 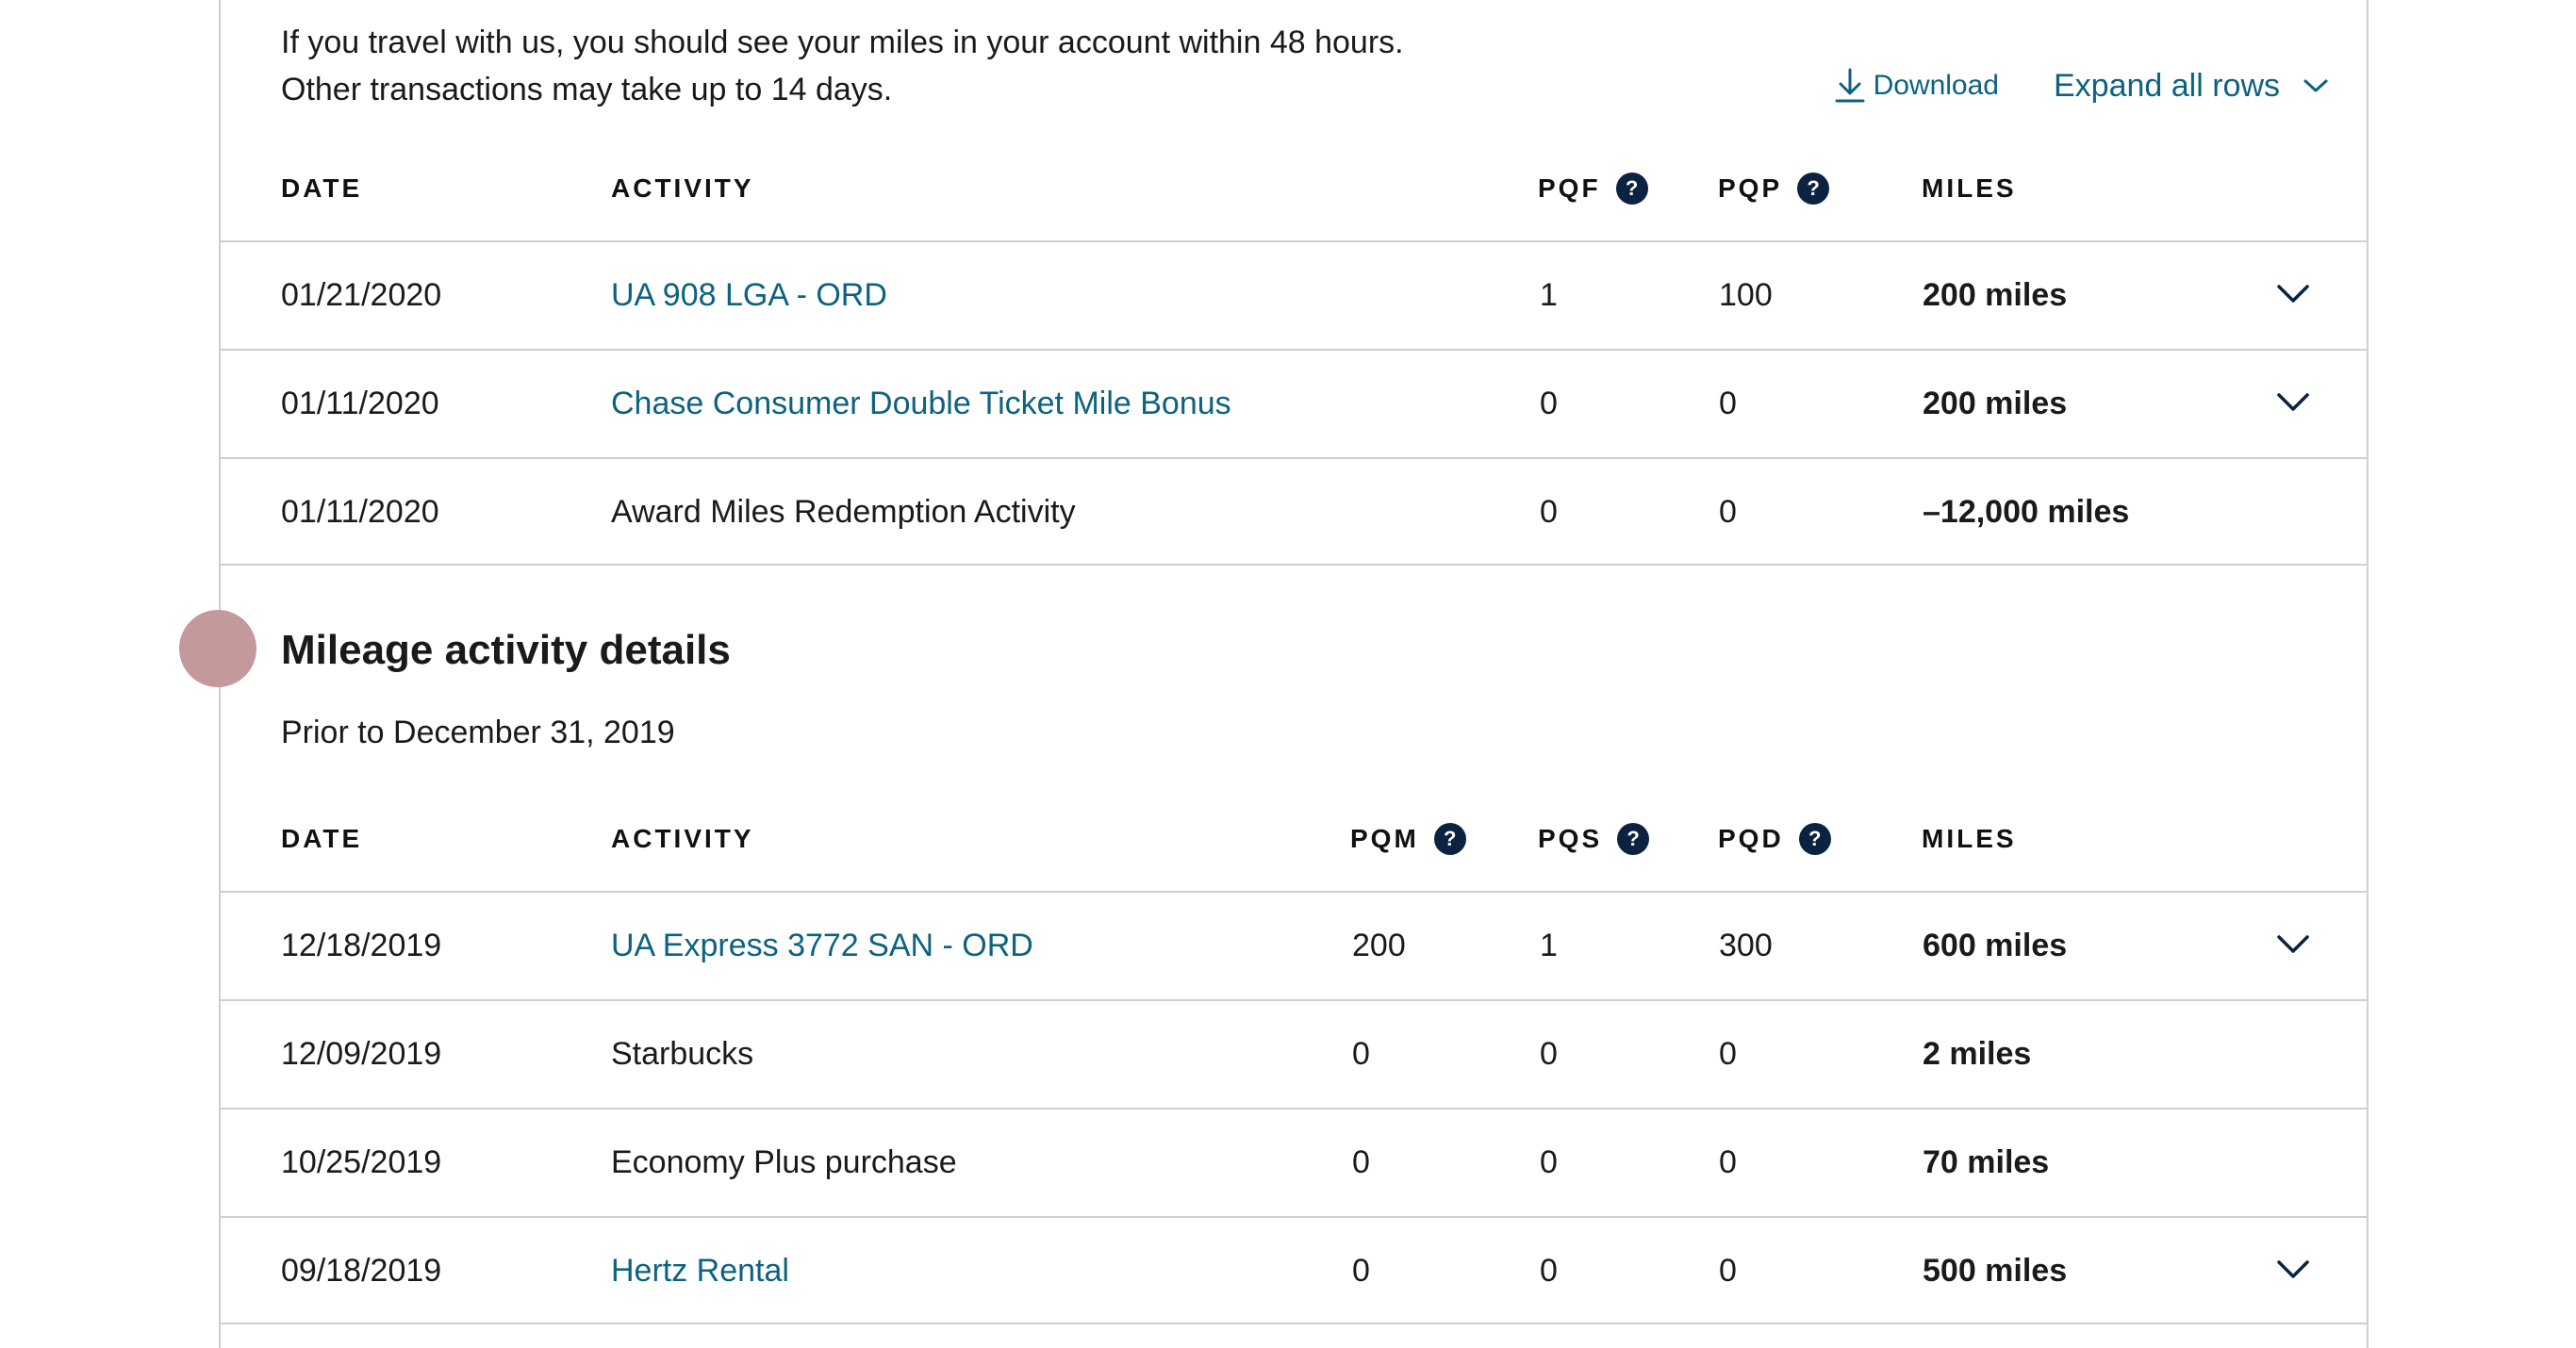 What do you see at coordinates (843, 512) in the screenshot?
I see `row-activity: Award Miles Redemption Activity` at bounding box center [843, 512].